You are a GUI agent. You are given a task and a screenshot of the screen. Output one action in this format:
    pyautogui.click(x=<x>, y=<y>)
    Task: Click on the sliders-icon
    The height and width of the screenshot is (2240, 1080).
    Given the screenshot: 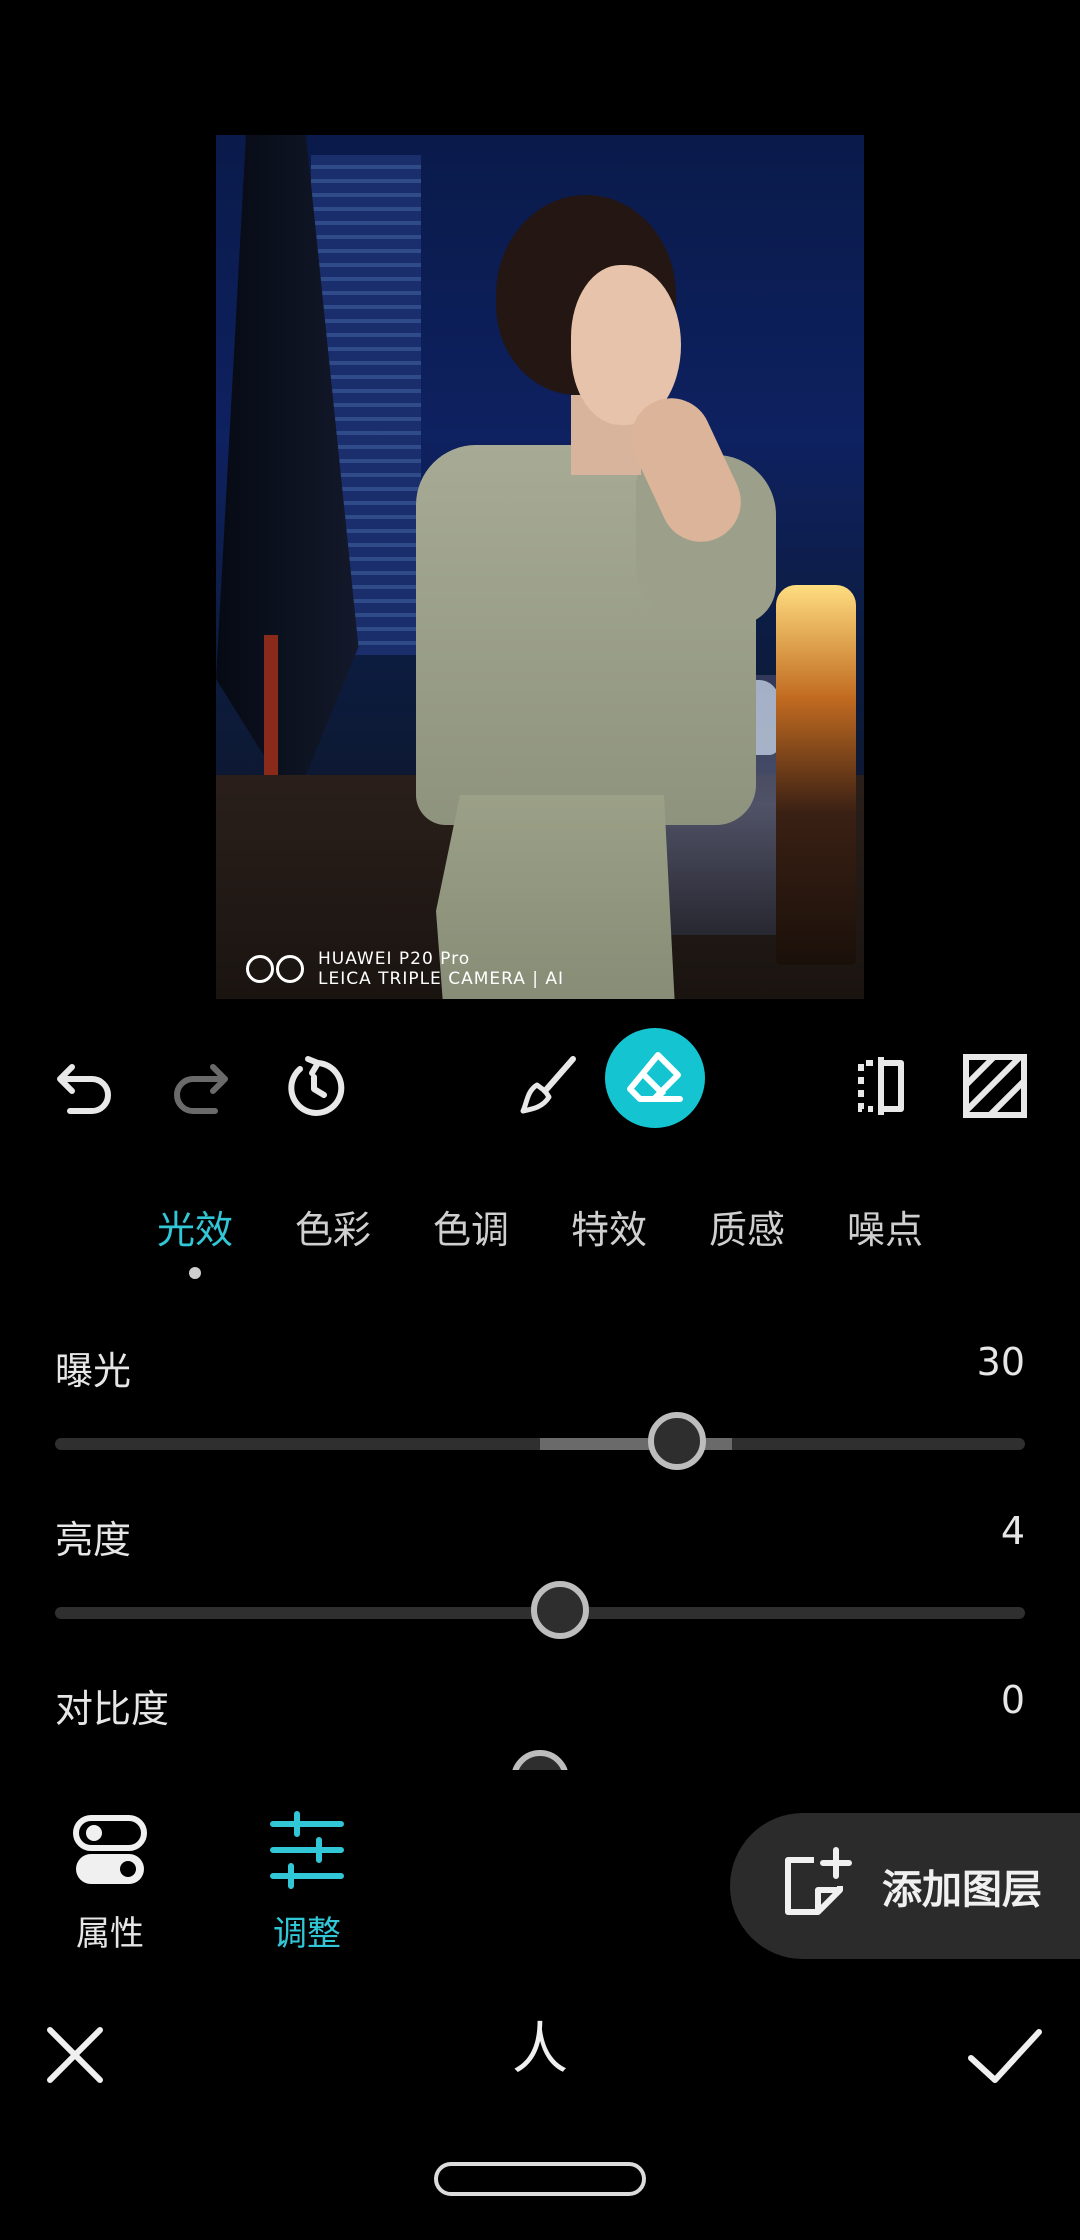 What is the action you would take?
    pyautogui.click(x=307, y=1850)
    